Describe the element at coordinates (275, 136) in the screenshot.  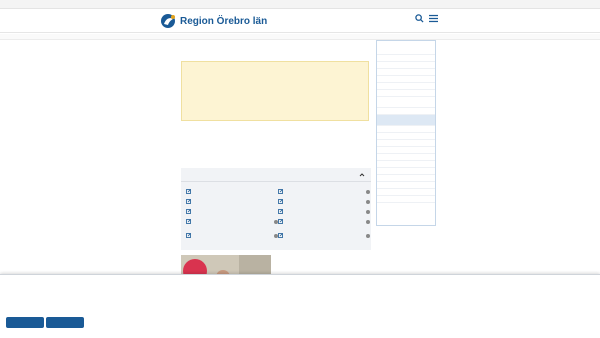
I see `body-paragraph` at that location.